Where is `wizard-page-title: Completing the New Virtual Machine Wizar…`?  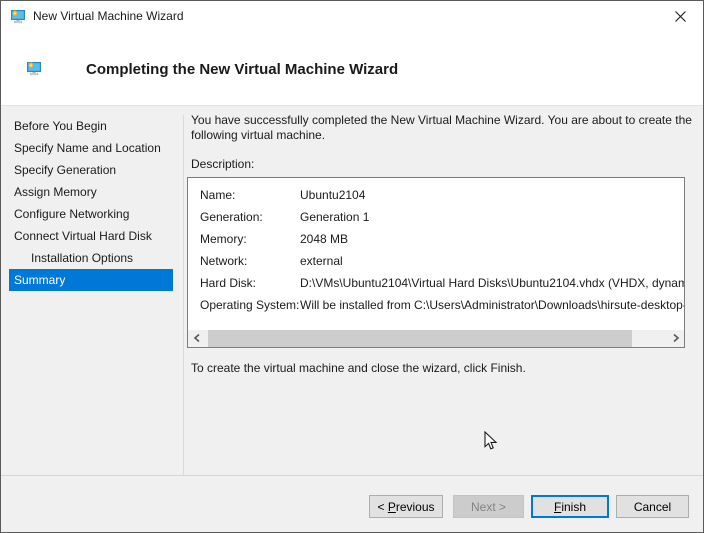
wizard-page-title: Completing the New Virtual Machine Wizar… is located at coordinates (242, 69).